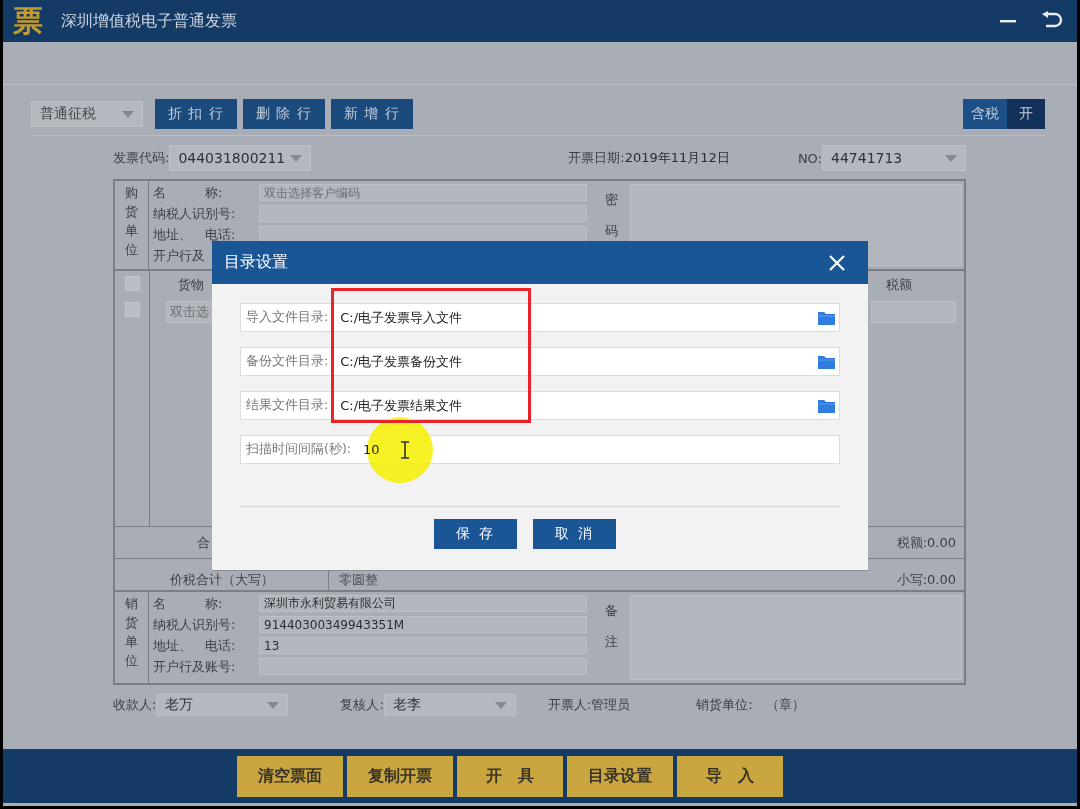 This screenshot has width=1080, height=809. What do you see at coordinates (449, 705) in the screenshot?
I see `reviewer-select: 老李` at bounding box center [449, 705].